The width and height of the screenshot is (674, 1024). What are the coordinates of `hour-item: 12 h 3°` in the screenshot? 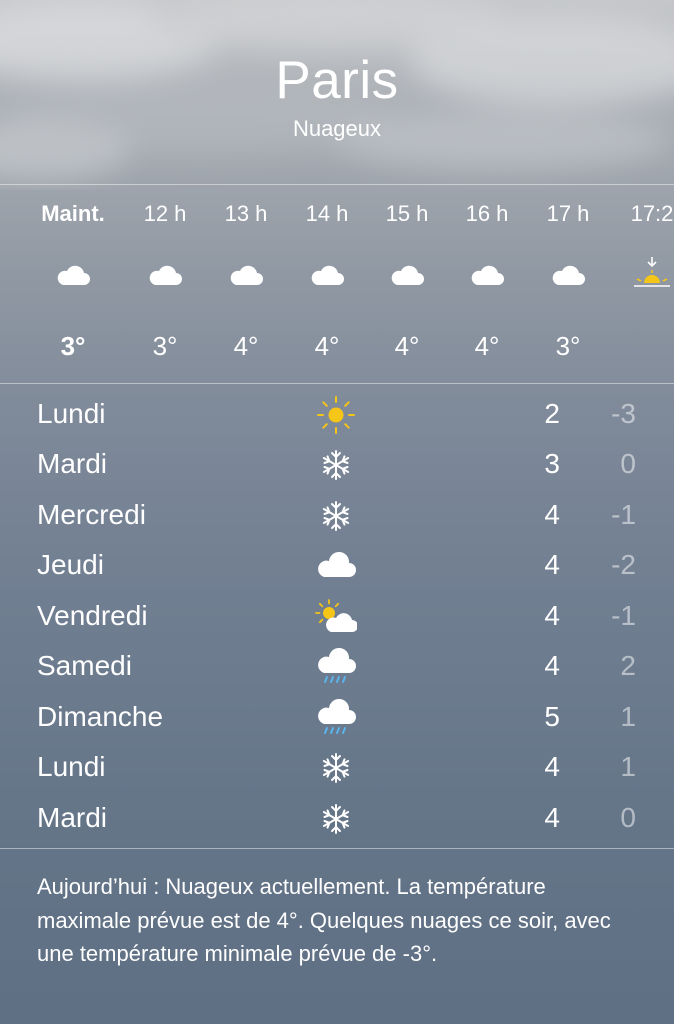 It's located at (165, 283).